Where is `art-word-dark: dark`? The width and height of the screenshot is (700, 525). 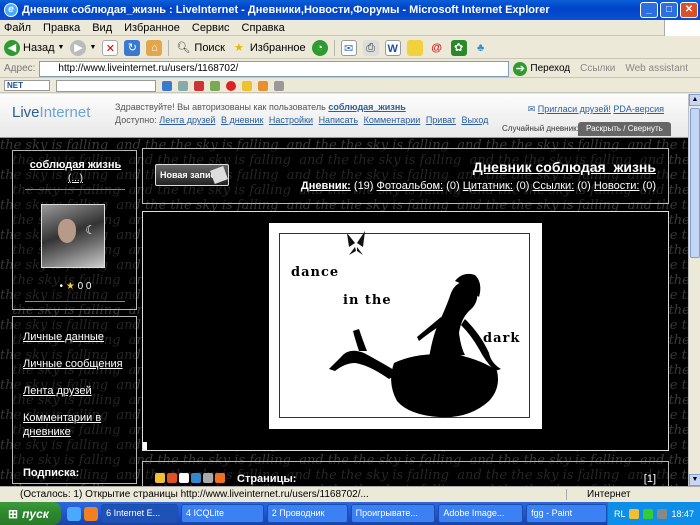 art-word-dark: dark is located at coordinates (502, 338).